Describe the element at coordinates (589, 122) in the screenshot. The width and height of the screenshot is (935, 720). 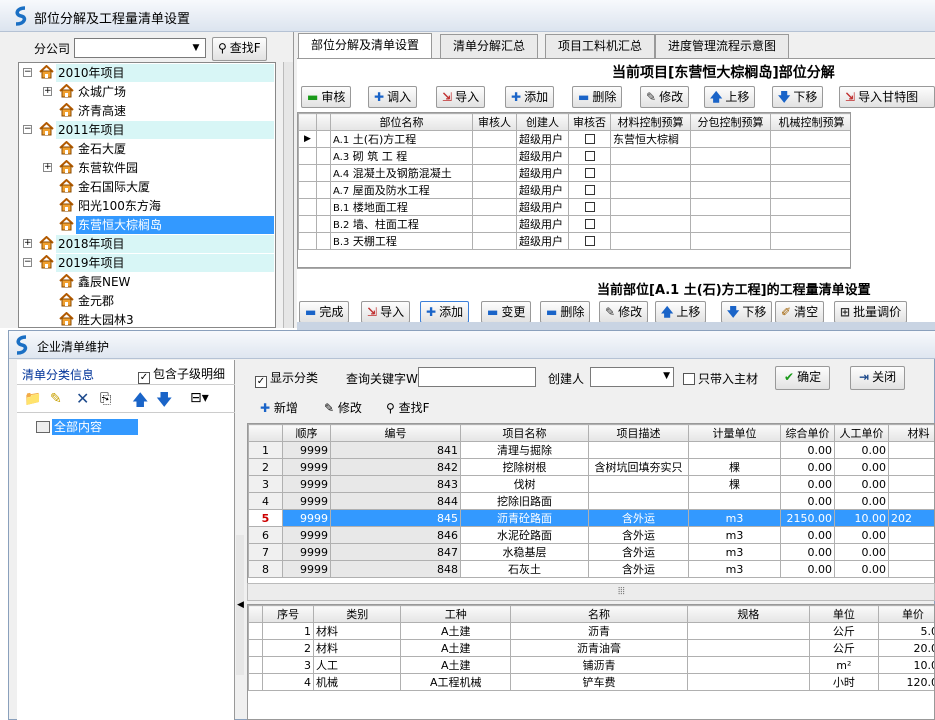
I see `part-col-header: 审核否` at that location.